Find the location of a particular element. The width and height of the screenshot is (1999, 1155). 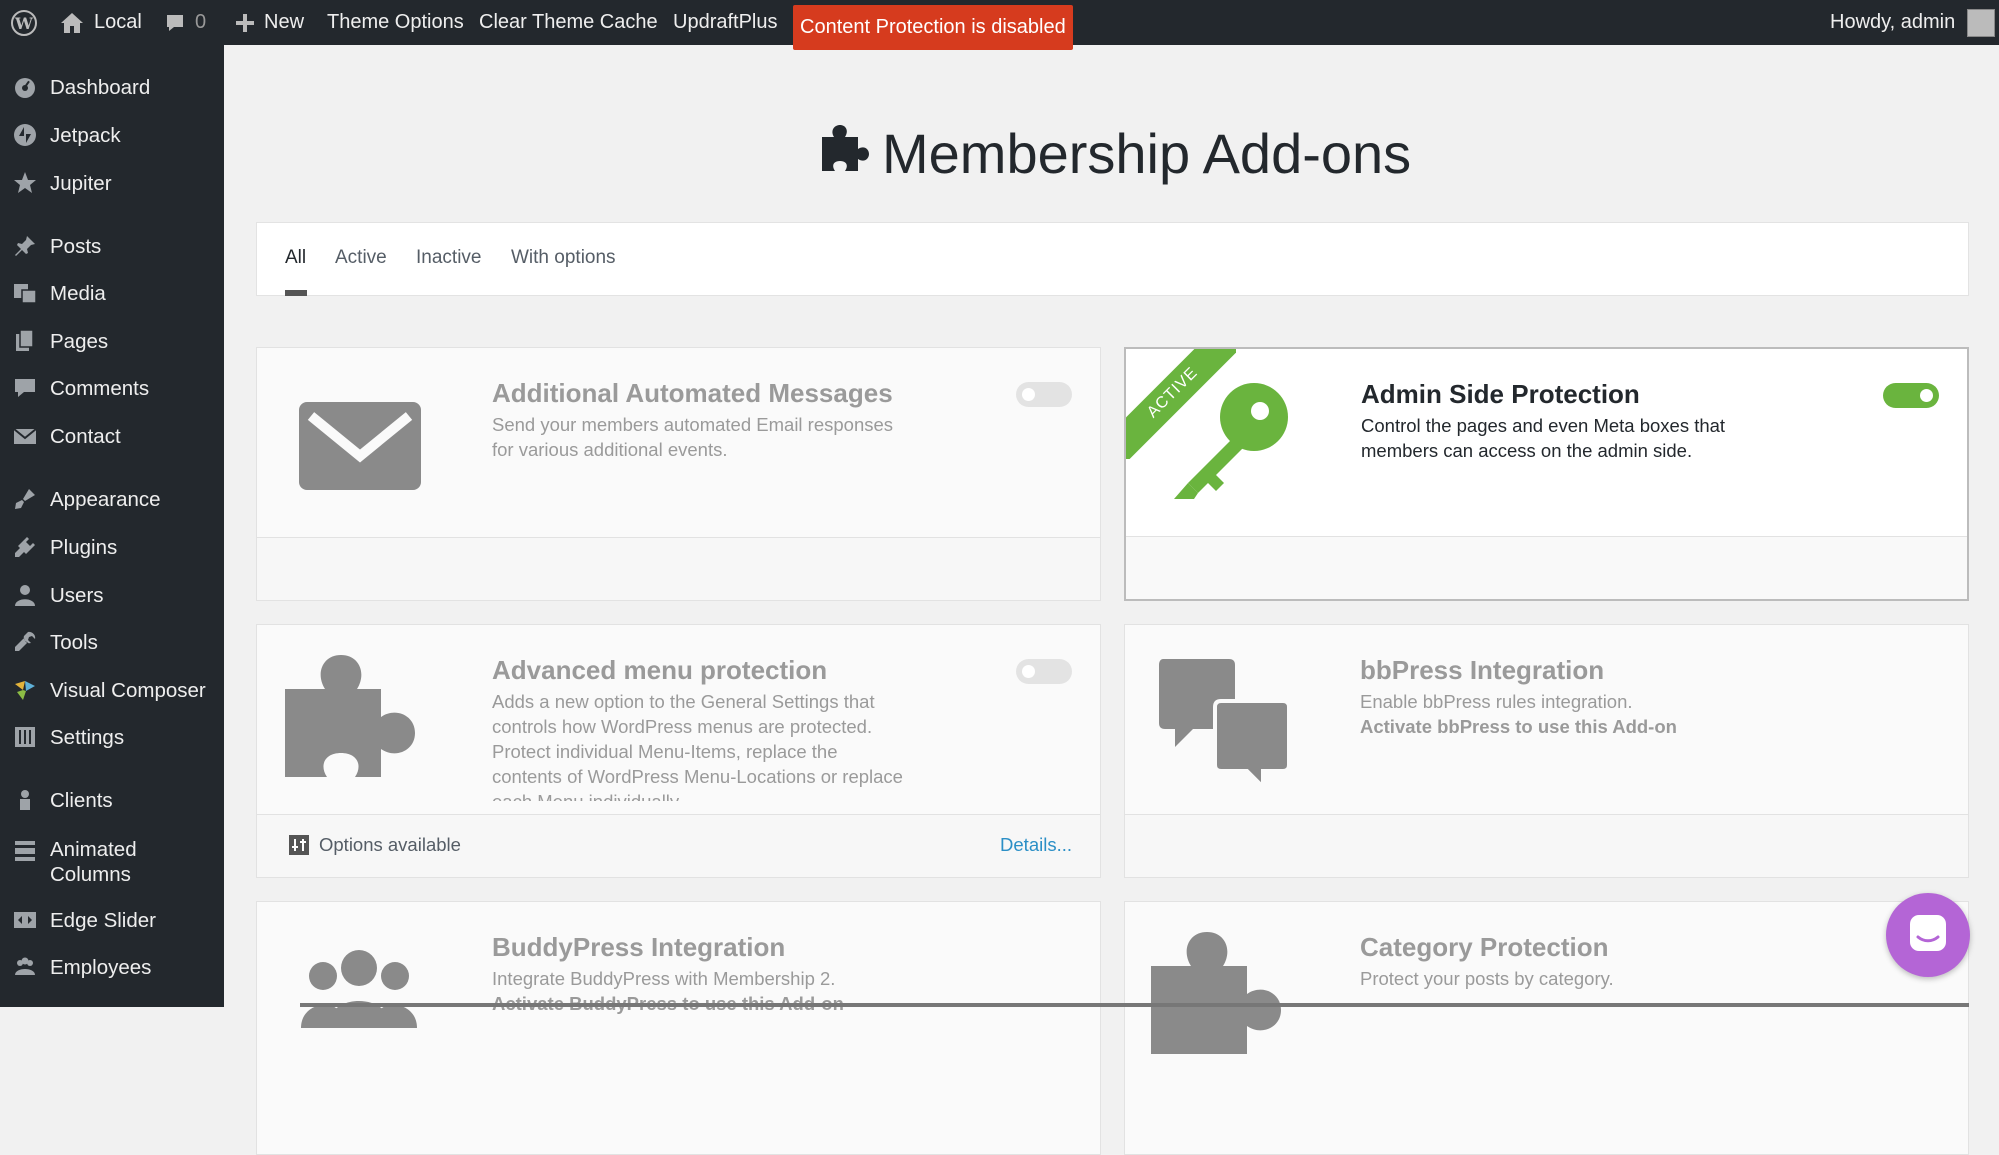

addon-title: Advanced menu protection is located at coordinates (660, 670).